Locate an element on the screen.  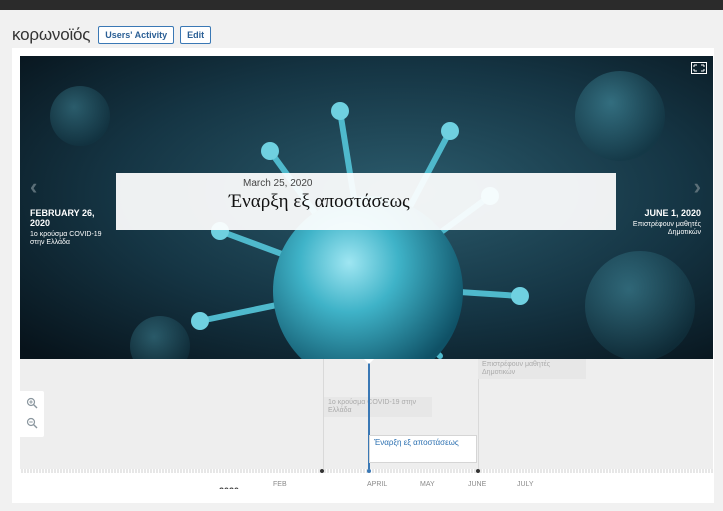
fullscreen-icon is located at coordinates (699, 68).